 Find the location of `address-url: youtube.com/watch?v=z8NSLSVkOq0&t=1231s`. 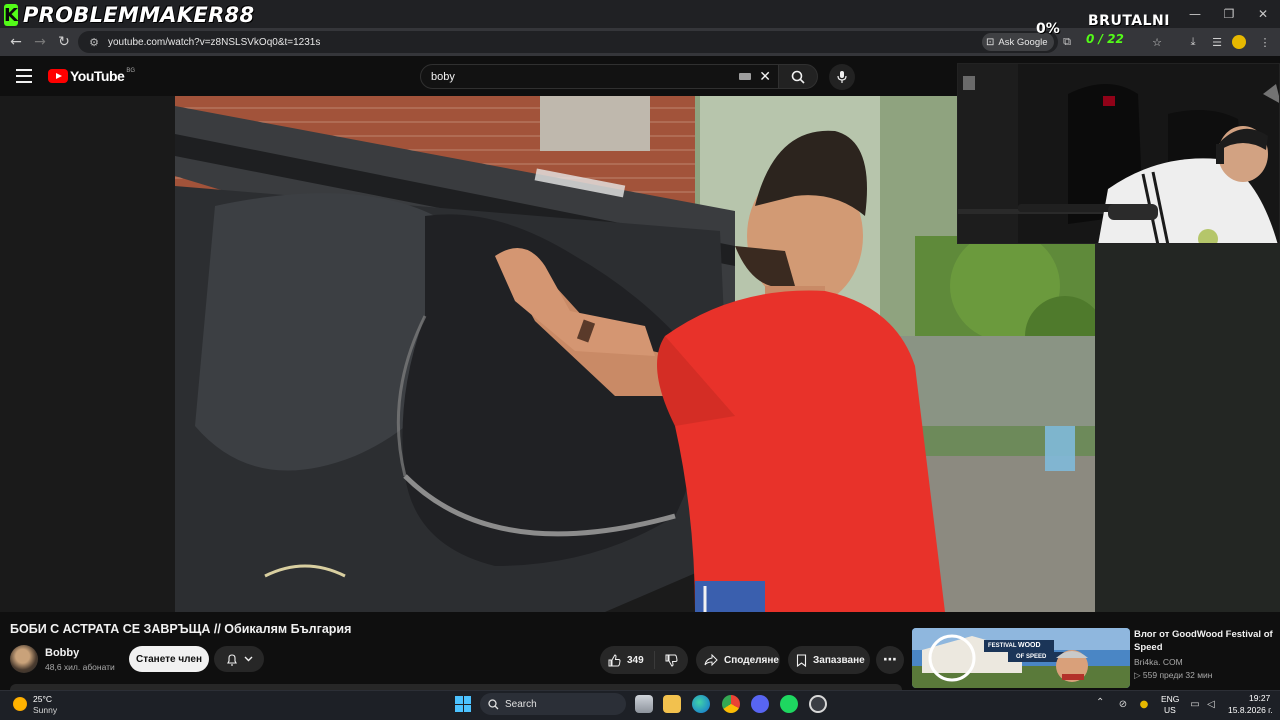

address-url: youtube.com/watch?v=z8NSLSVkOq0&t=1231s is located at coordinates (214, 42).